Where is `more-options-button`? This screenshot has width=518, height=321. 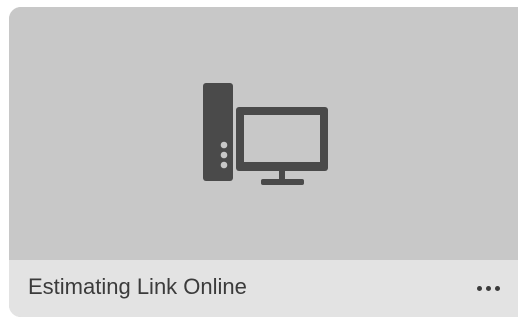 more-options-button is located at coordinates (488, 288).